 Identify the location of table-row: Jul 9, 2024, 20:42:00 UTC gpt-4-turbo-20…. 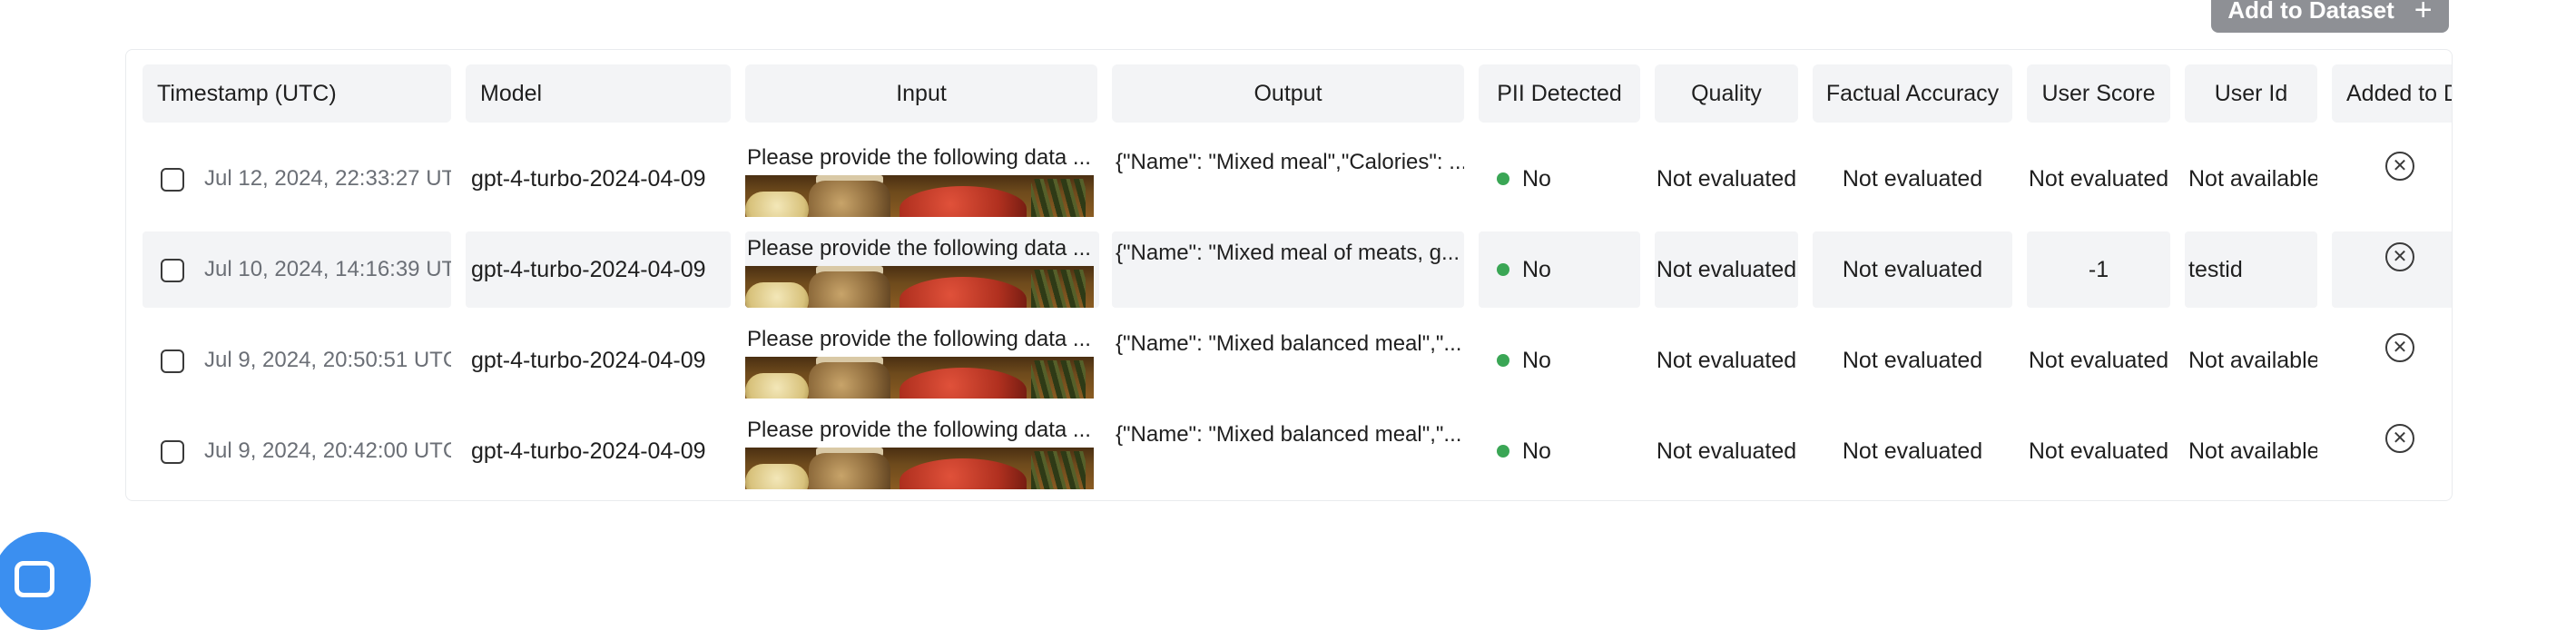
(1289, 451).